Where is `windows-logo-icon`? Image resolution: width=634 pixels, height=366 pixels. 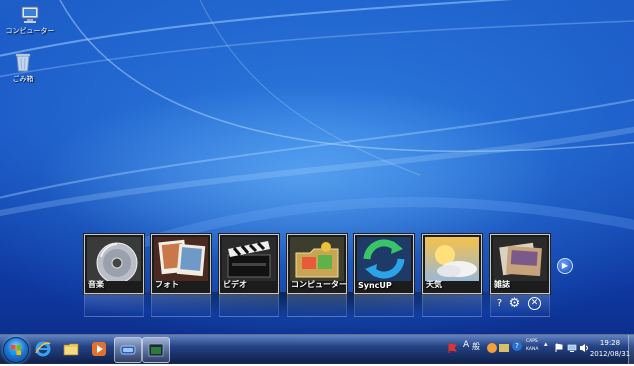
windows-logo-icon is located at coordinates (16, 350).